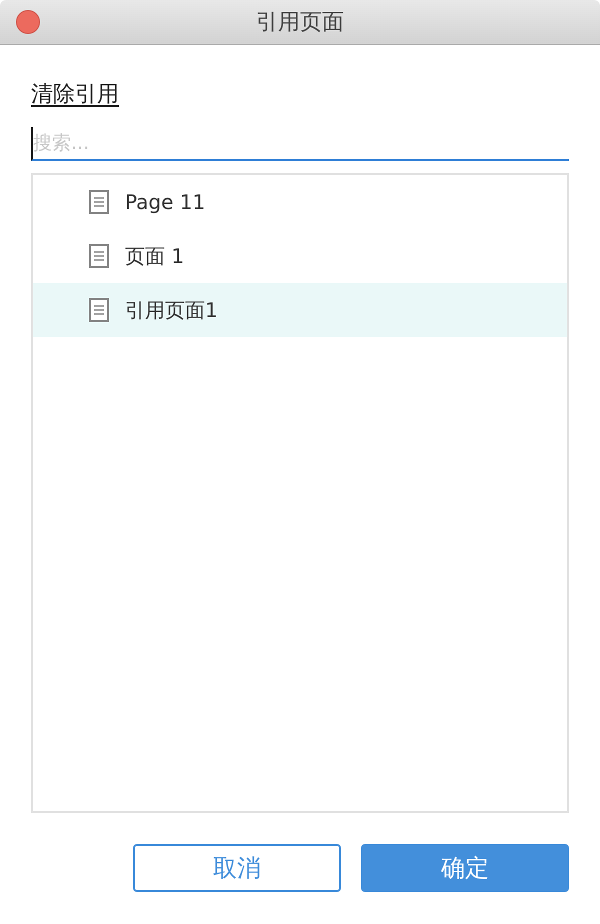  I want to click on page-list-item: 引用页面1, so click(300, 310).